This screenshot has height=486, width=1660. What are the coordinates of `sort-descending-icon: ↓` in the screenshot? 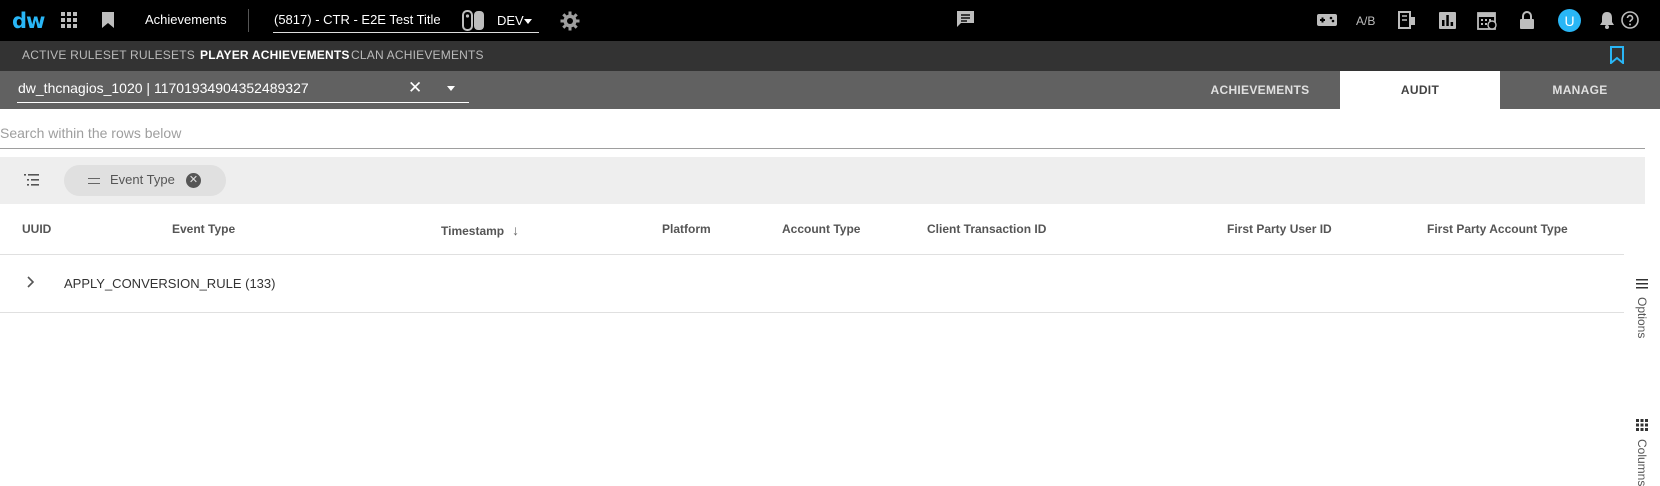 It's located at (516, 230).